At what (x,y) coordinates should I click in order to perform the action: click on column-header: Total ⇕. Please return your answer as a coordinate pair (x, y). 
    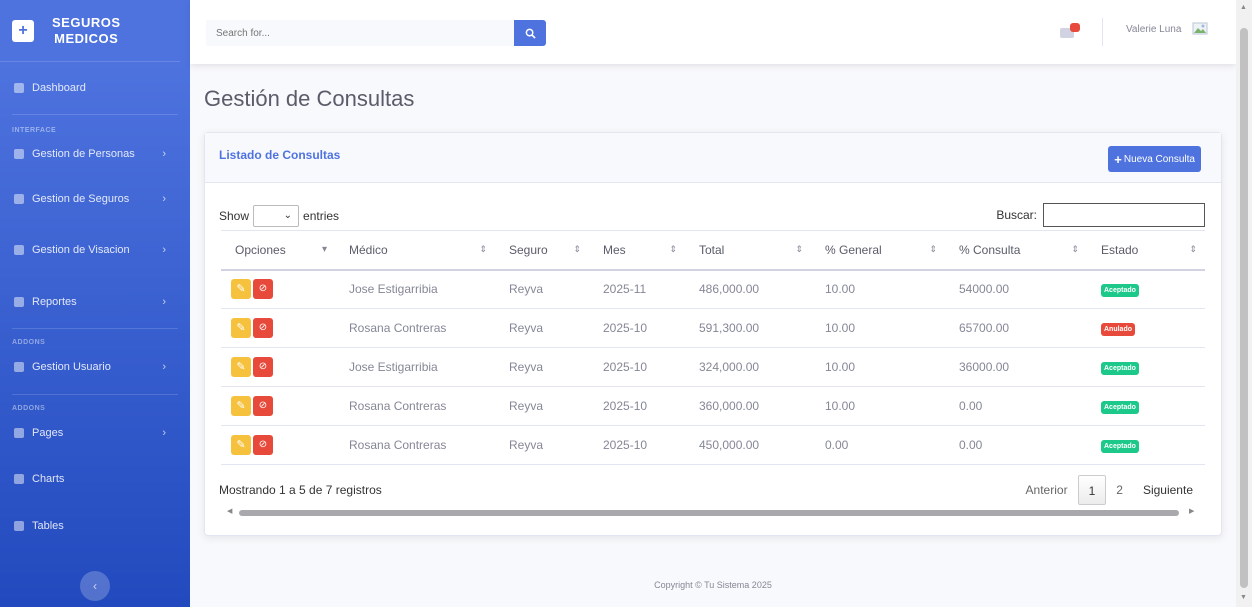
    Looking at the image, I should click on (748, 250).